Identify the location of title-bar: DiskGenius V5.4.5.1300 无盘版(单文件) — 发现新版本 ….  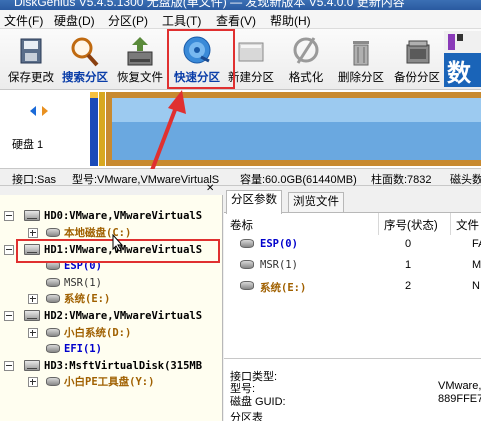
(240, 5).